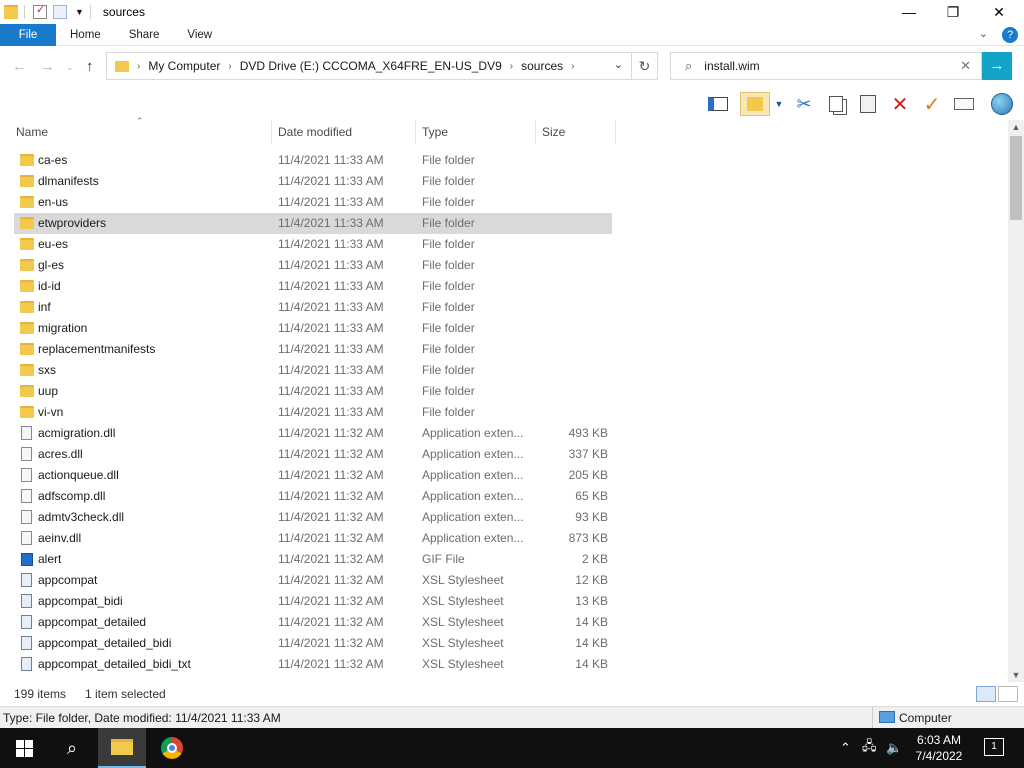 This screenshot has width=1024, height=768. Describe the element at coordinates (997, 66) in the screenshot. I see `search-go-button: →` at that location.